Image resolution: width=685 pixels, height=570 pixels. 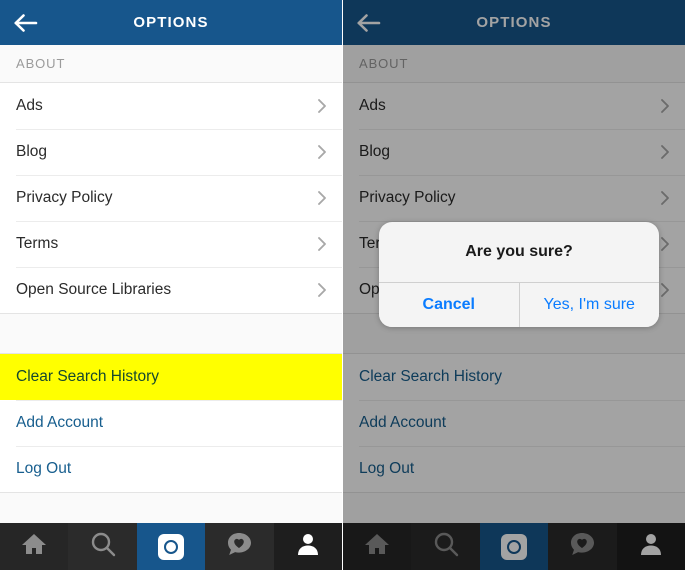 I want to click on dialog-title: Are you sure?, so click(x=519, y=251).